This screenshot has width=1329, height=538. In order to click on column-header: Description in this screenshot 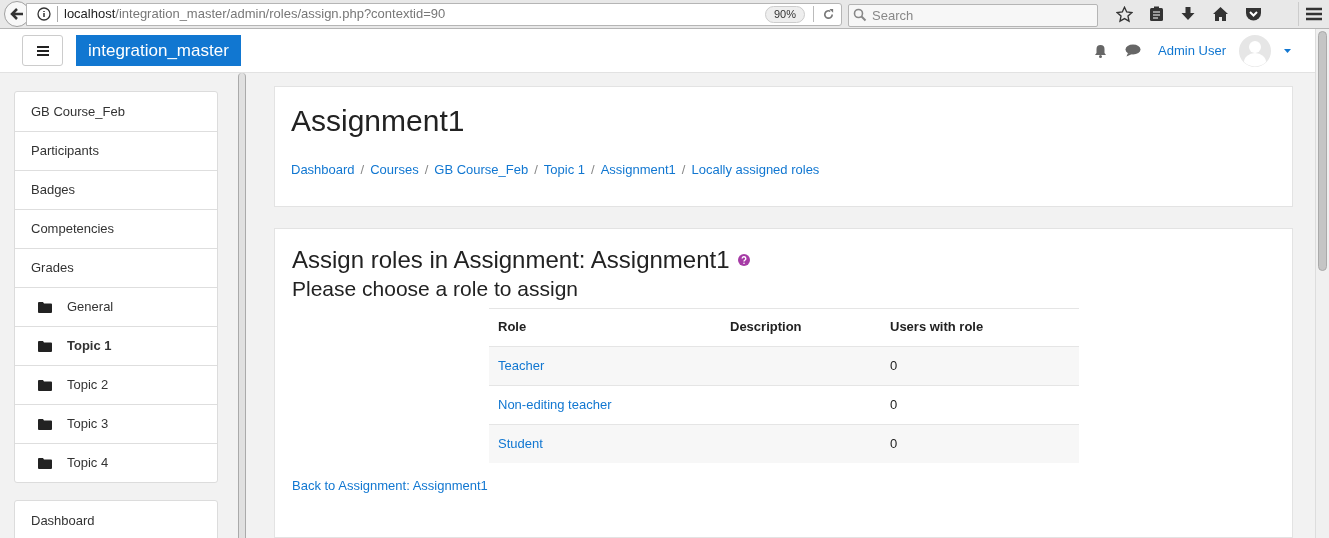, I will do `click(801, 327)`.